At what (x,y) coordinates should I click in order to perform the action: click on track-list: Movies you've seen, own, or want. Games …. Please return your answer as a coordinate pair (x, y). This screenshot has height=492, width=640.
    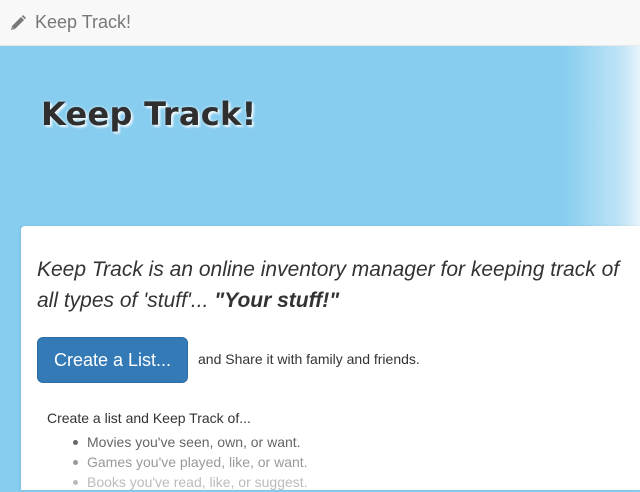
    Looking at the image, I should click on (177, 462).